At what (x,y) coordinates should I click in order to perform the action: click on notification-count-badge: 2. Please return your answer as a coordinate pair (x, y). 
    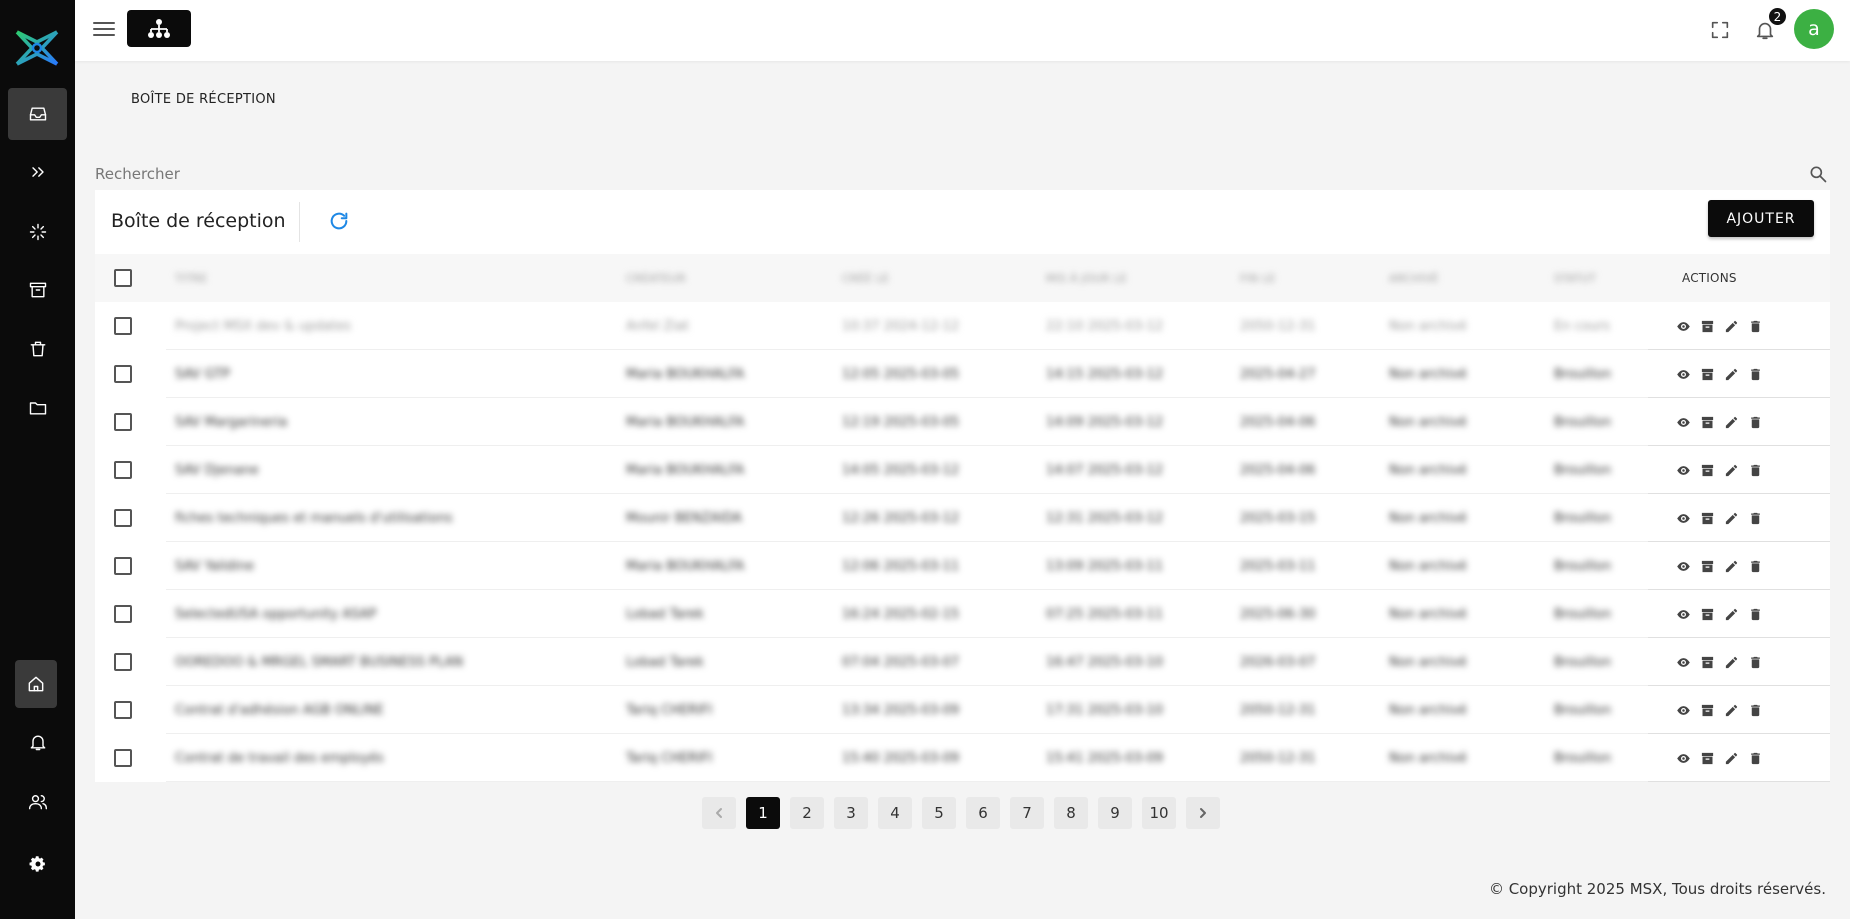
    Looking at the image, I should click on (1777, 16).